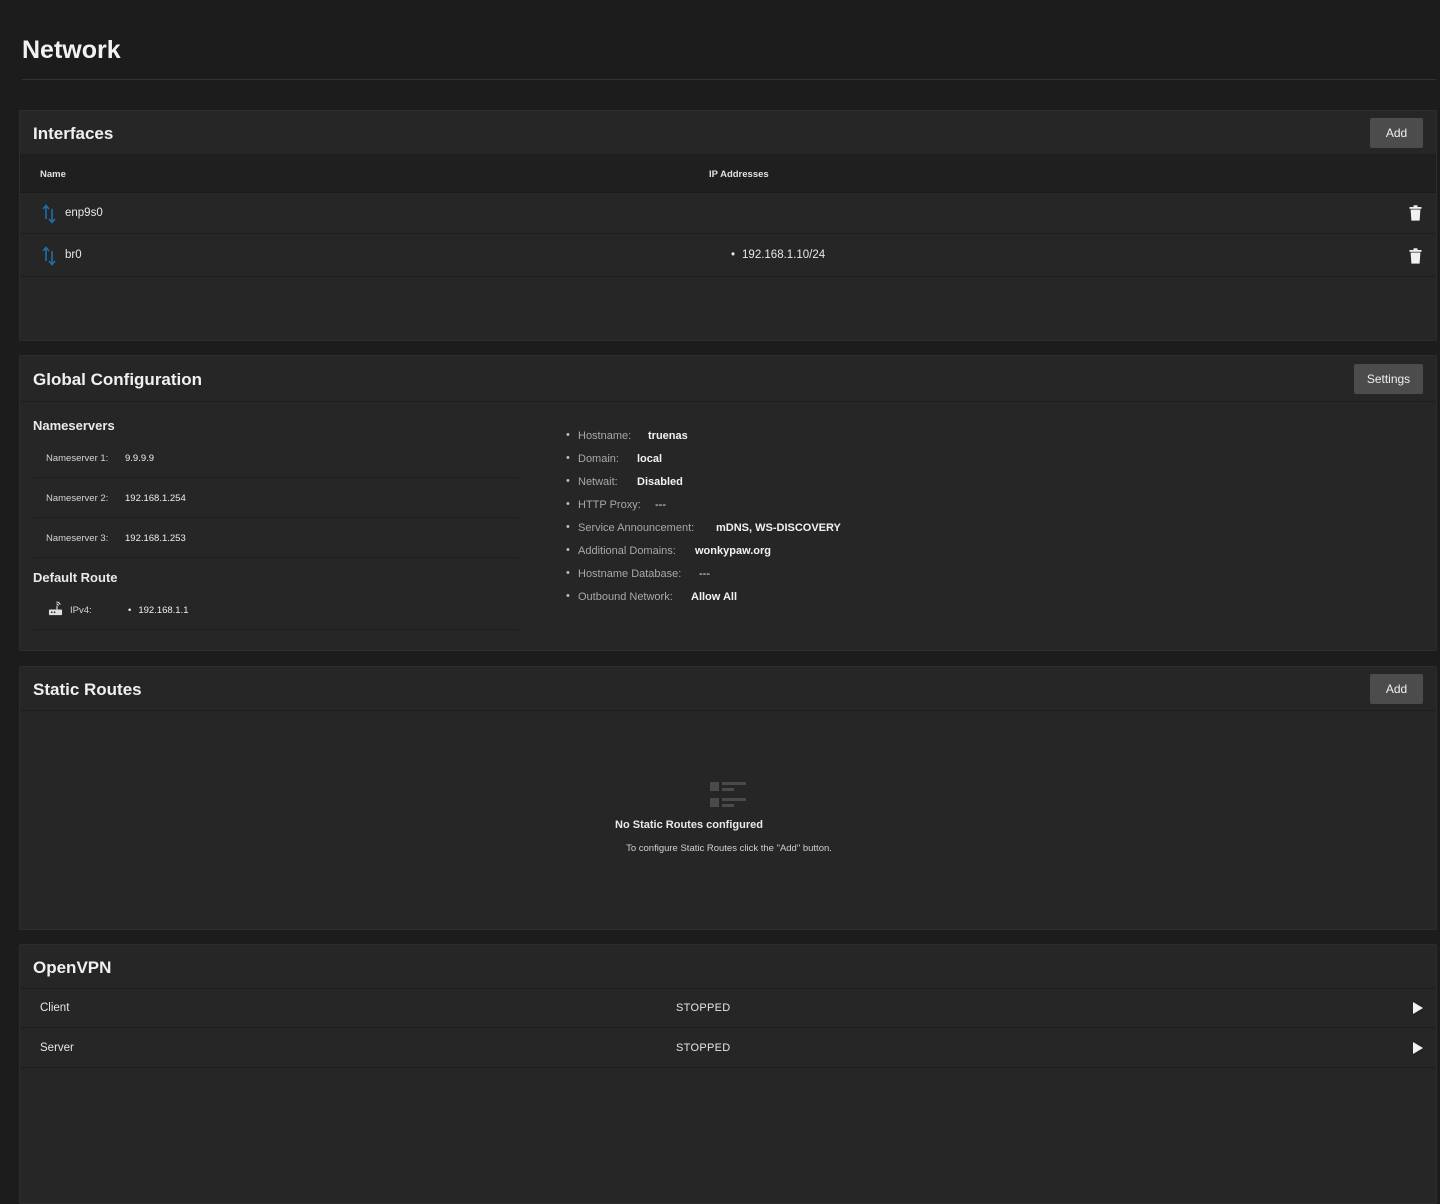 Image resolution: width=1440 pixels, height=1204 pixels. What do you see at coordinates (1396, 133) in the screenshot?
I see `add-interface-button: Add` at bounding box center [1396, 133].